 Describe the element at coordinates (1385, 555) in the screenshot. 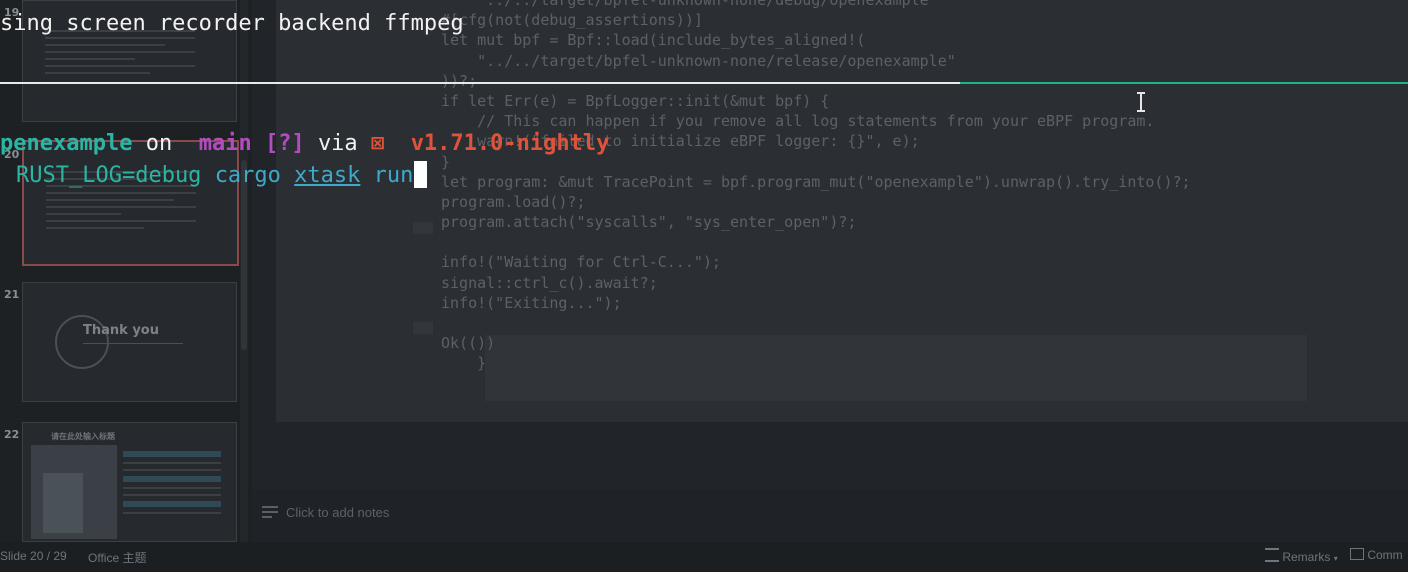

I see `comments-label: Comm` at that location.